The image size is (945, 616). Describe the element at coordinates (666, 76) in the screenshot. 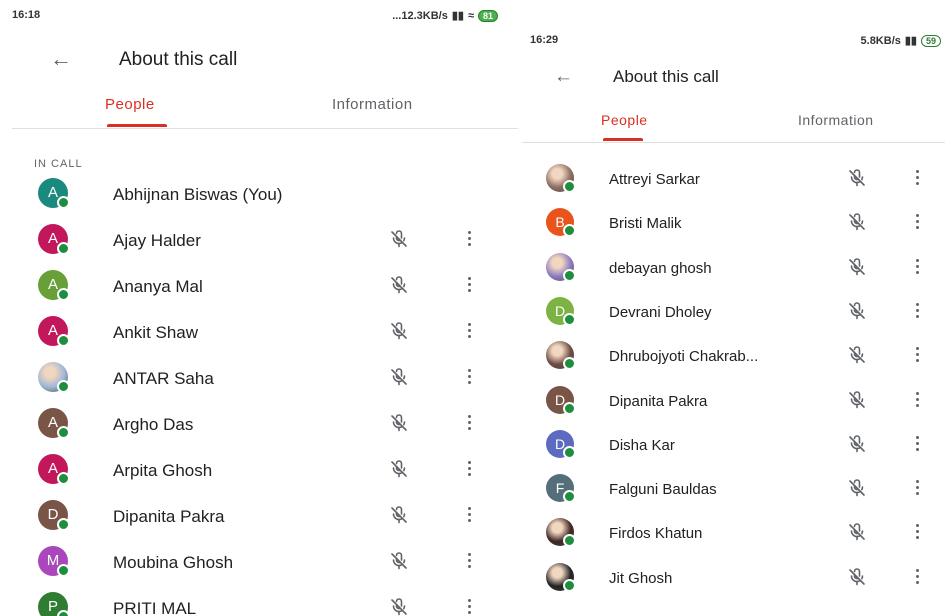

I see `page-title: About this call` at that location.